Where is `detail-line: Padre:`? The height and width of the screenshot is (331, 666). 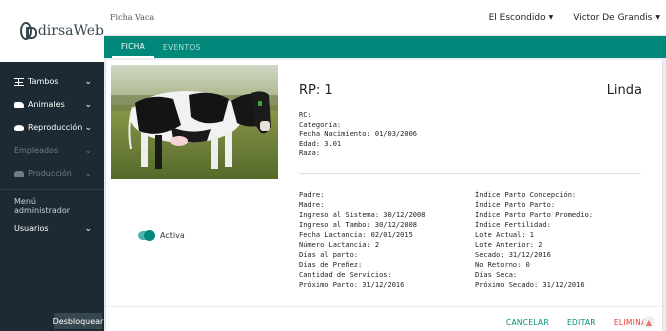
detail-line: Padre: is located at coordinates (312, 195).